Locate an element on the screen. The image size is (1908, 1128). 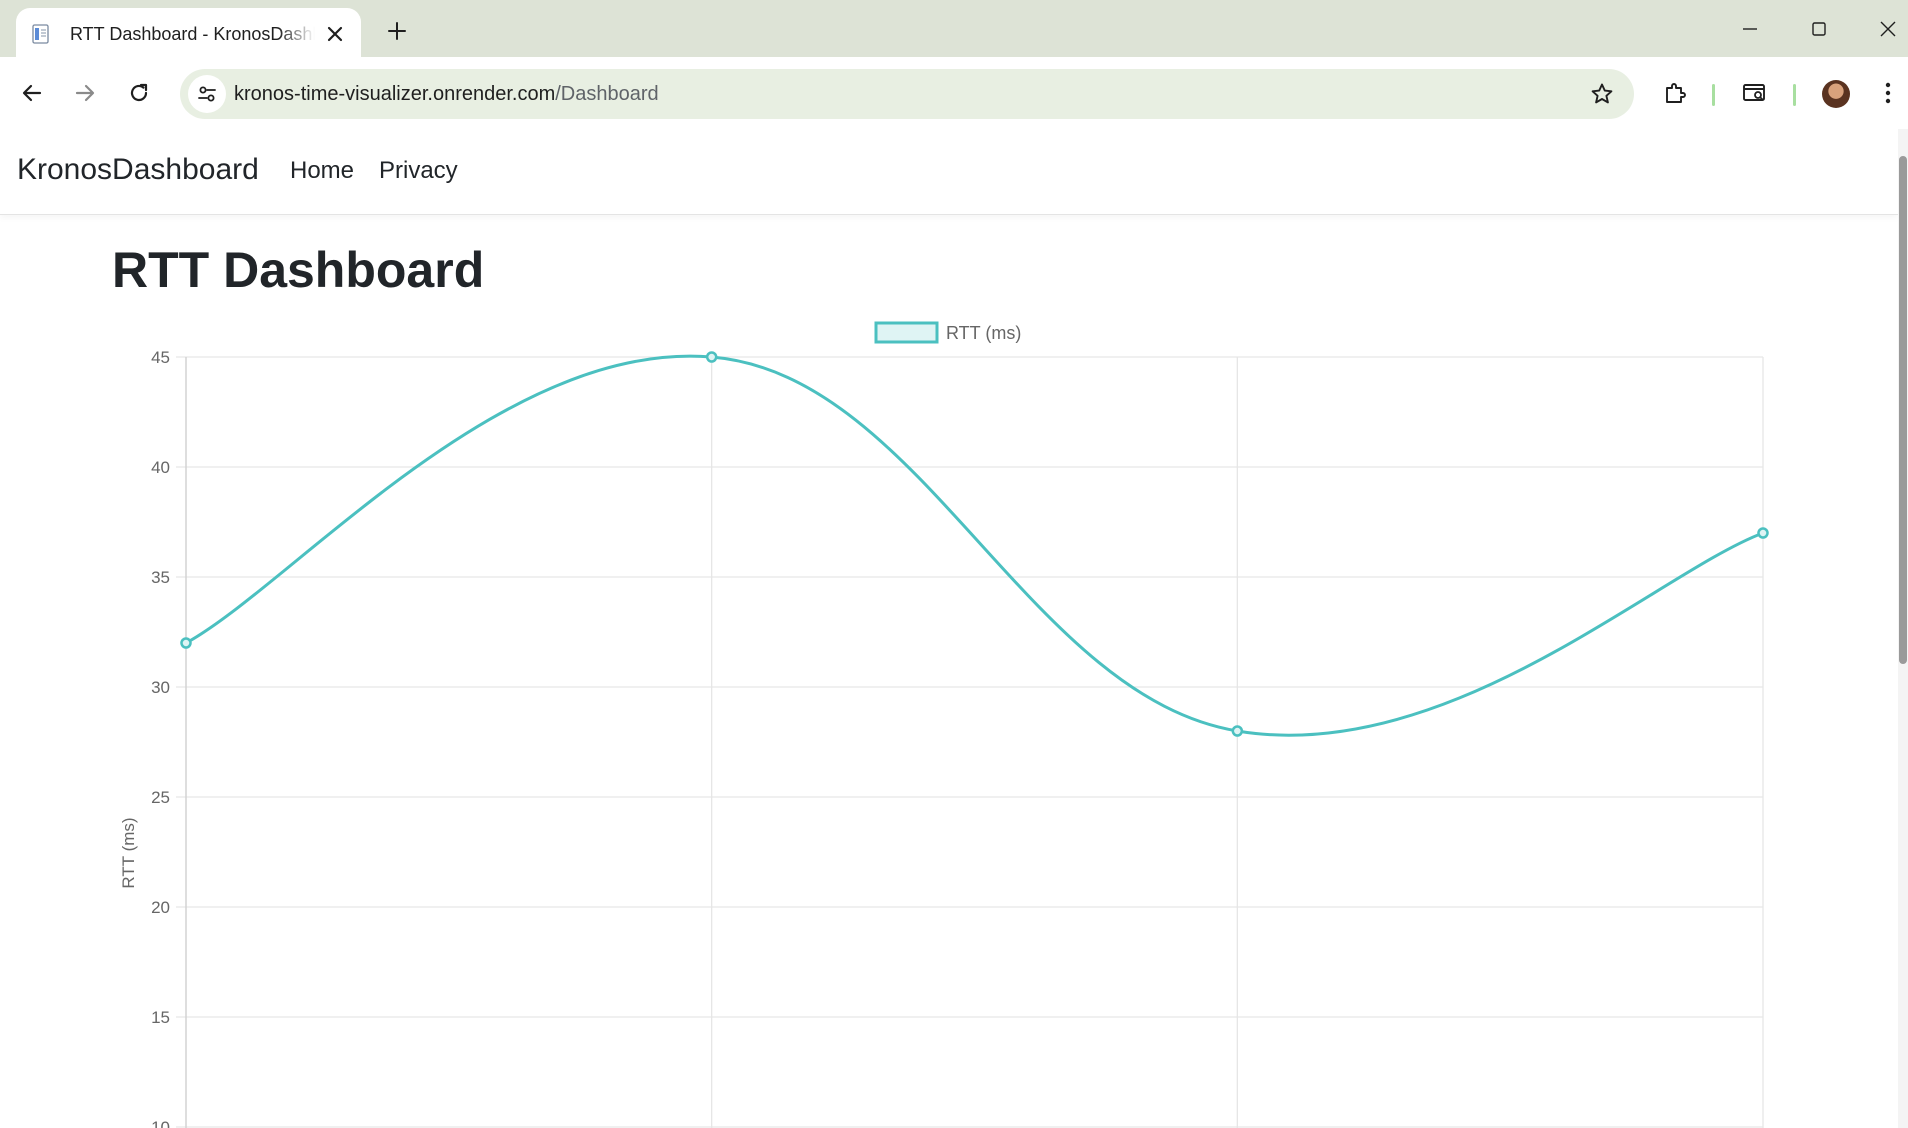
close-icon is located at coordinates (1888, 29).